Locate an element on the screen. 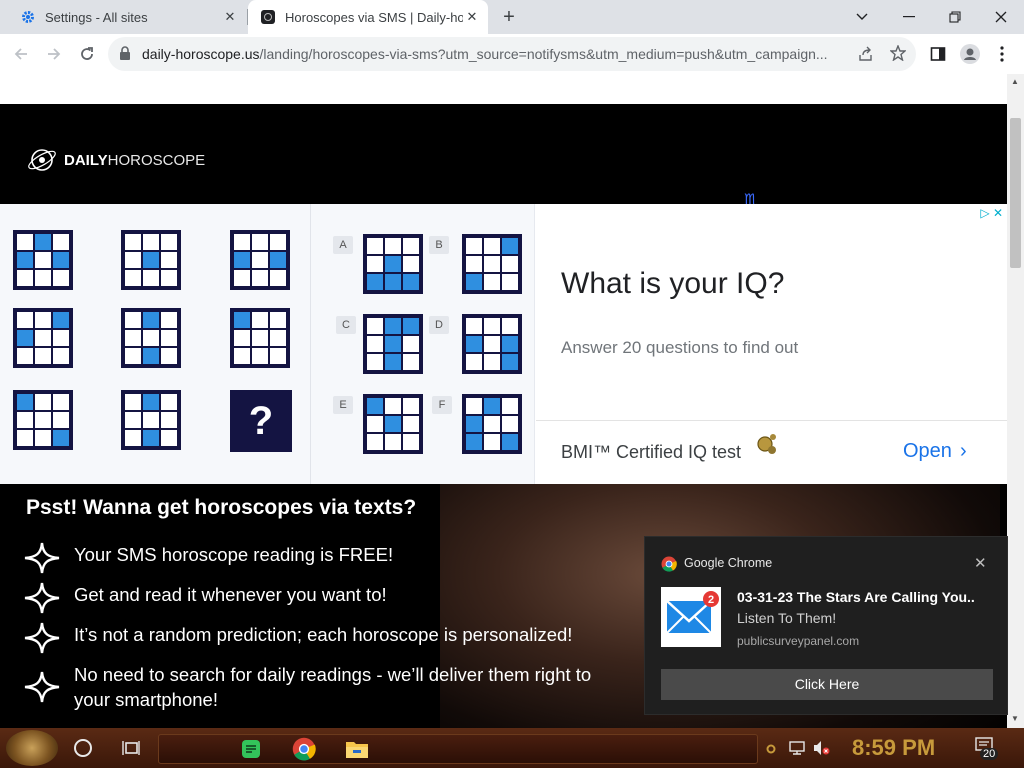  task-view-icon is located at coordinates (131, 748).